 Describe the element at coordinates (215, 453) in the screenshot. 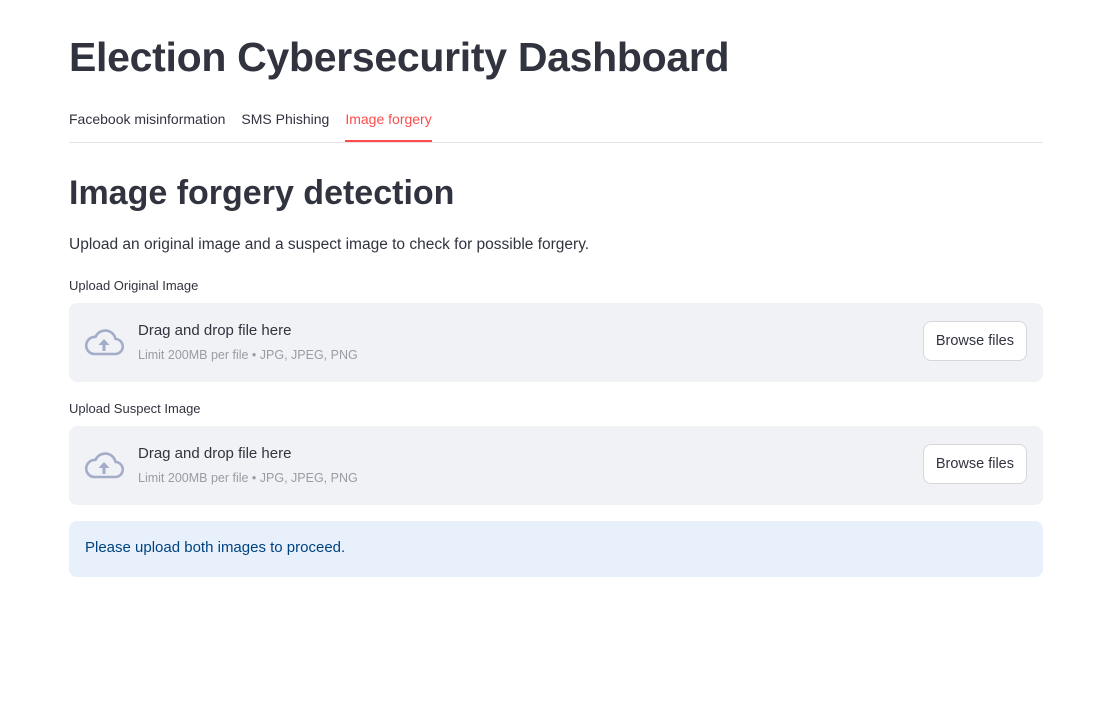

I see `suspect-image-drop-text: Drag and drop file here` at that location.